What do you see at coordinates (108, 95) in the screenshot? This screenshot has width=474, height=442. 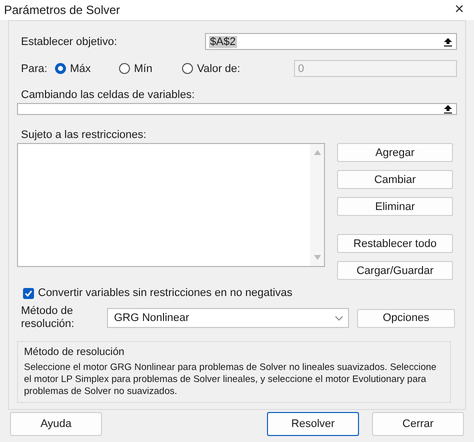 I see `field-label: Cambiando las celdas de variables:` at bounding box center [108, 95].